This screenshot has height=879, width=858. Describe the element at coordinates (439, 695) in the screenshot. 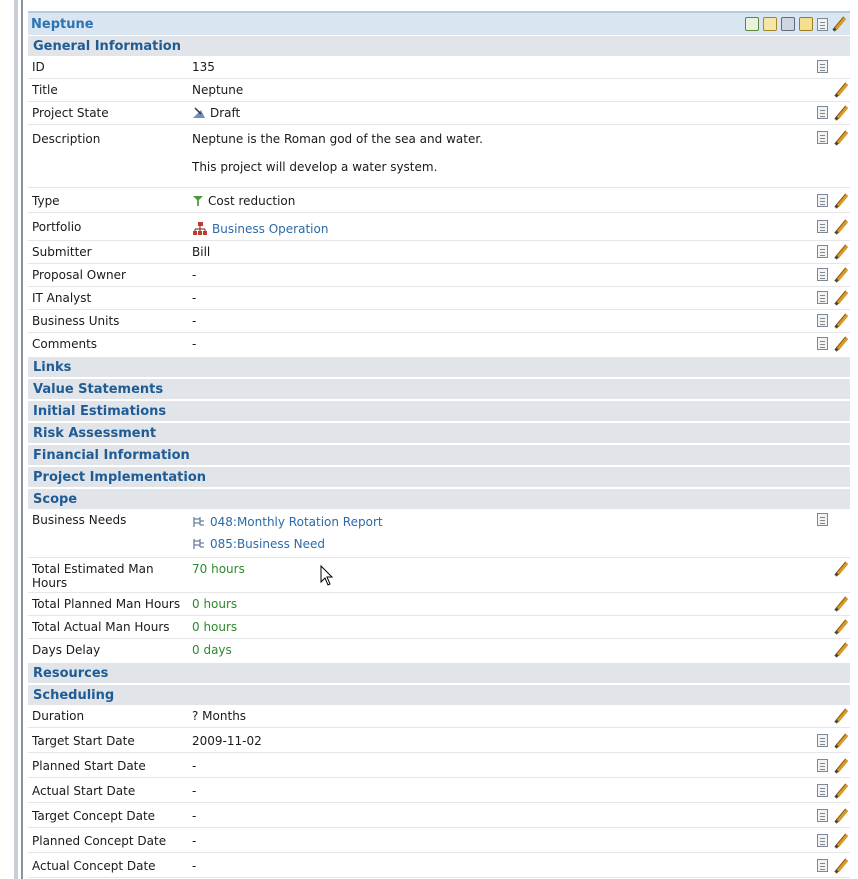

I see `section-scheduling: Scheduling` at that location.